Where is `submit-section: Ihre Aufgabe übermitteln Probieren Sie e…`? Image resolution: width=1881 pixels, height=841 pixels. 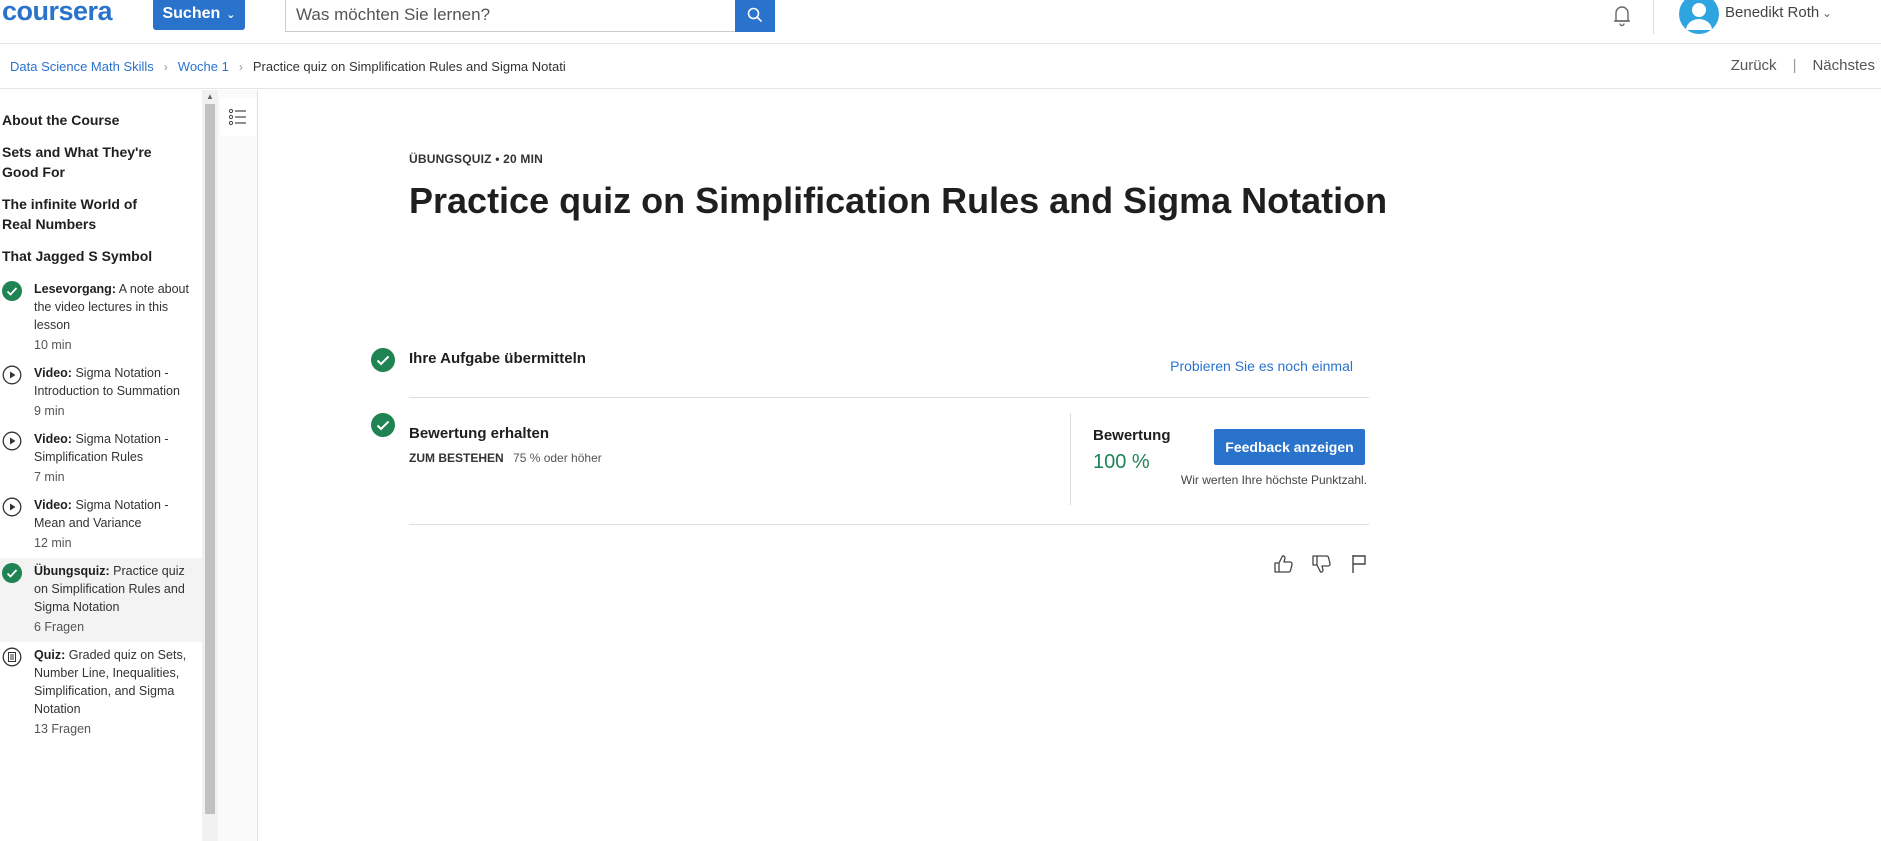 submit-section: Ihre Aufgabe übermitteln Probieren Sie e… is located at coordinates (870, 369).